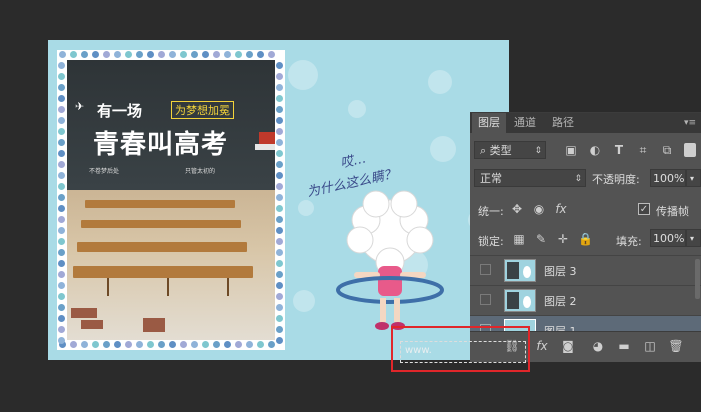 The height and width of the screenshot is (412, 701). I want to click on lock-transparency-icon: ▦, so click(519, 239).